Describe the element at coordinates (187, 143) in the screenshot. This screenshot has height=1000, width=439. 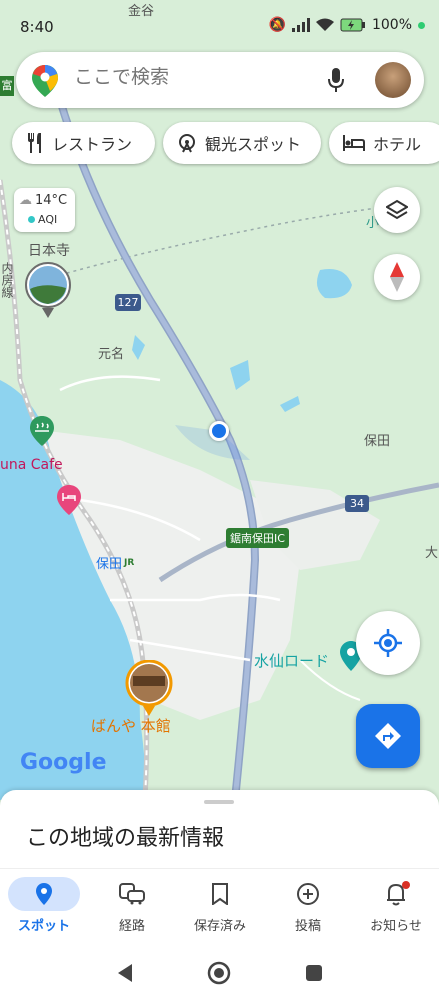
I see `ferris-wheel-icon` at that location.